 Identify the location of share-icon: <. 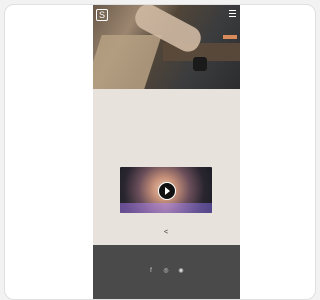
(166, 233).